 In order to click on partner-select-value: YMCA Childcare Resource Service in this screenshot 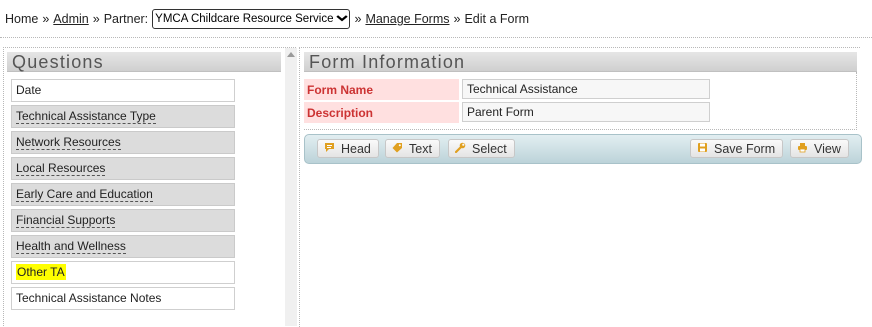, I will do `click(244, 19)`.